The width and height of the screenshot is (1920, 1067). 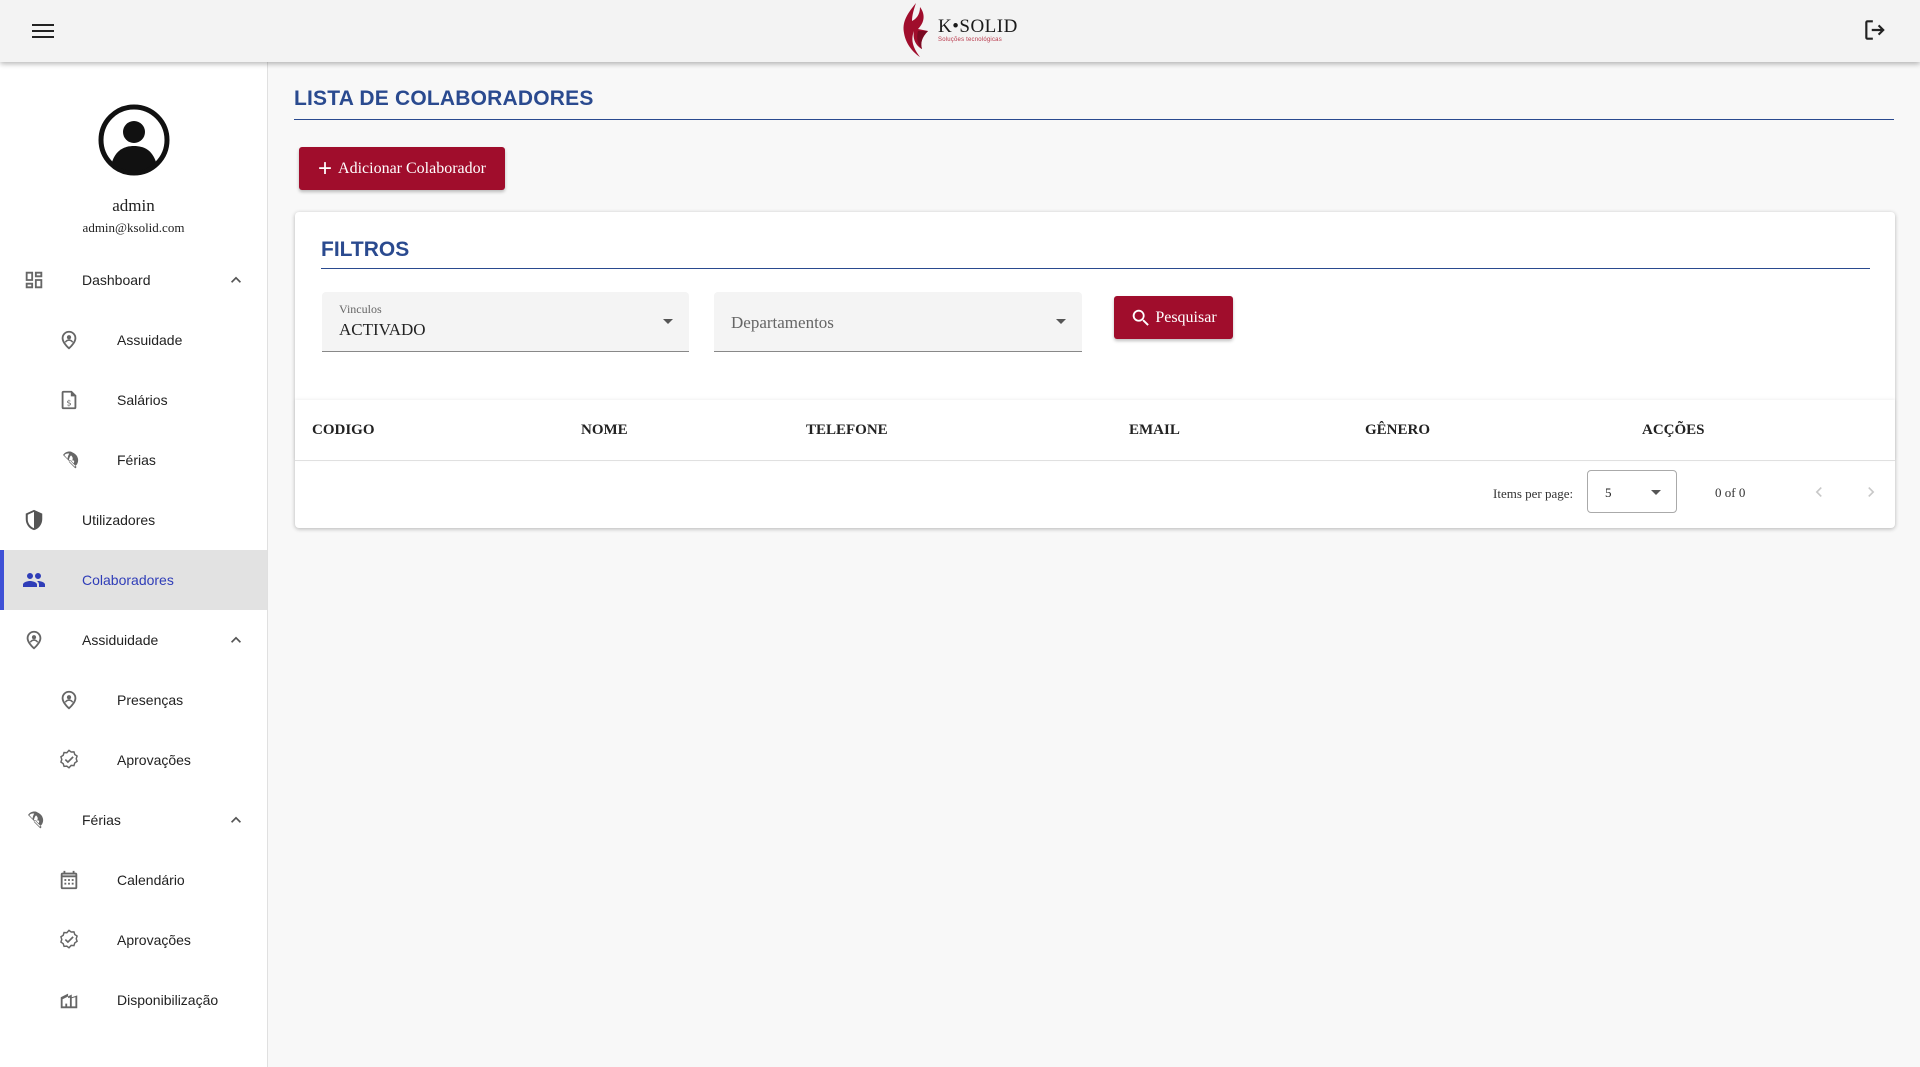 What do you see at coordinates (151, 880) in the screenshot?
I see `sidebar-item-label: Calendário` at bounding box center [151, 880].